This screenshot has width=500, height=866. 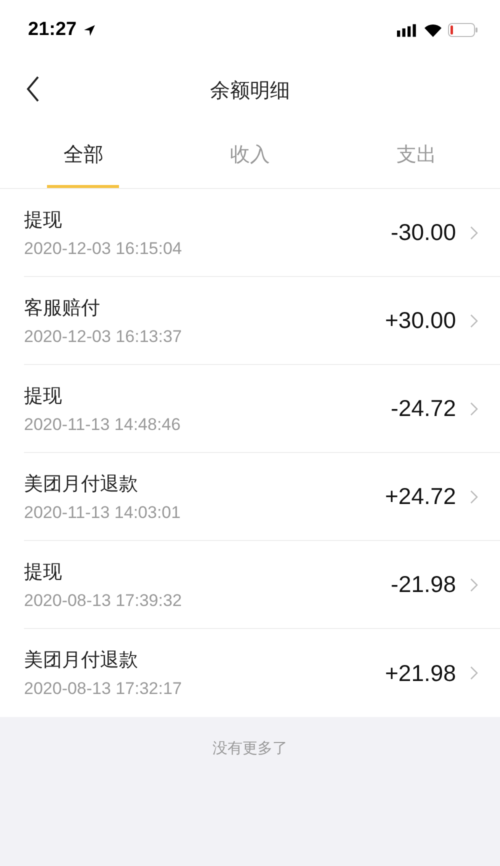 What do you see at coordinates (262, 233) in the screenshot?
I see `transaction-row: 提现 2020-12-03 16:15:04 -30.00` at bounding box center [262, 233].